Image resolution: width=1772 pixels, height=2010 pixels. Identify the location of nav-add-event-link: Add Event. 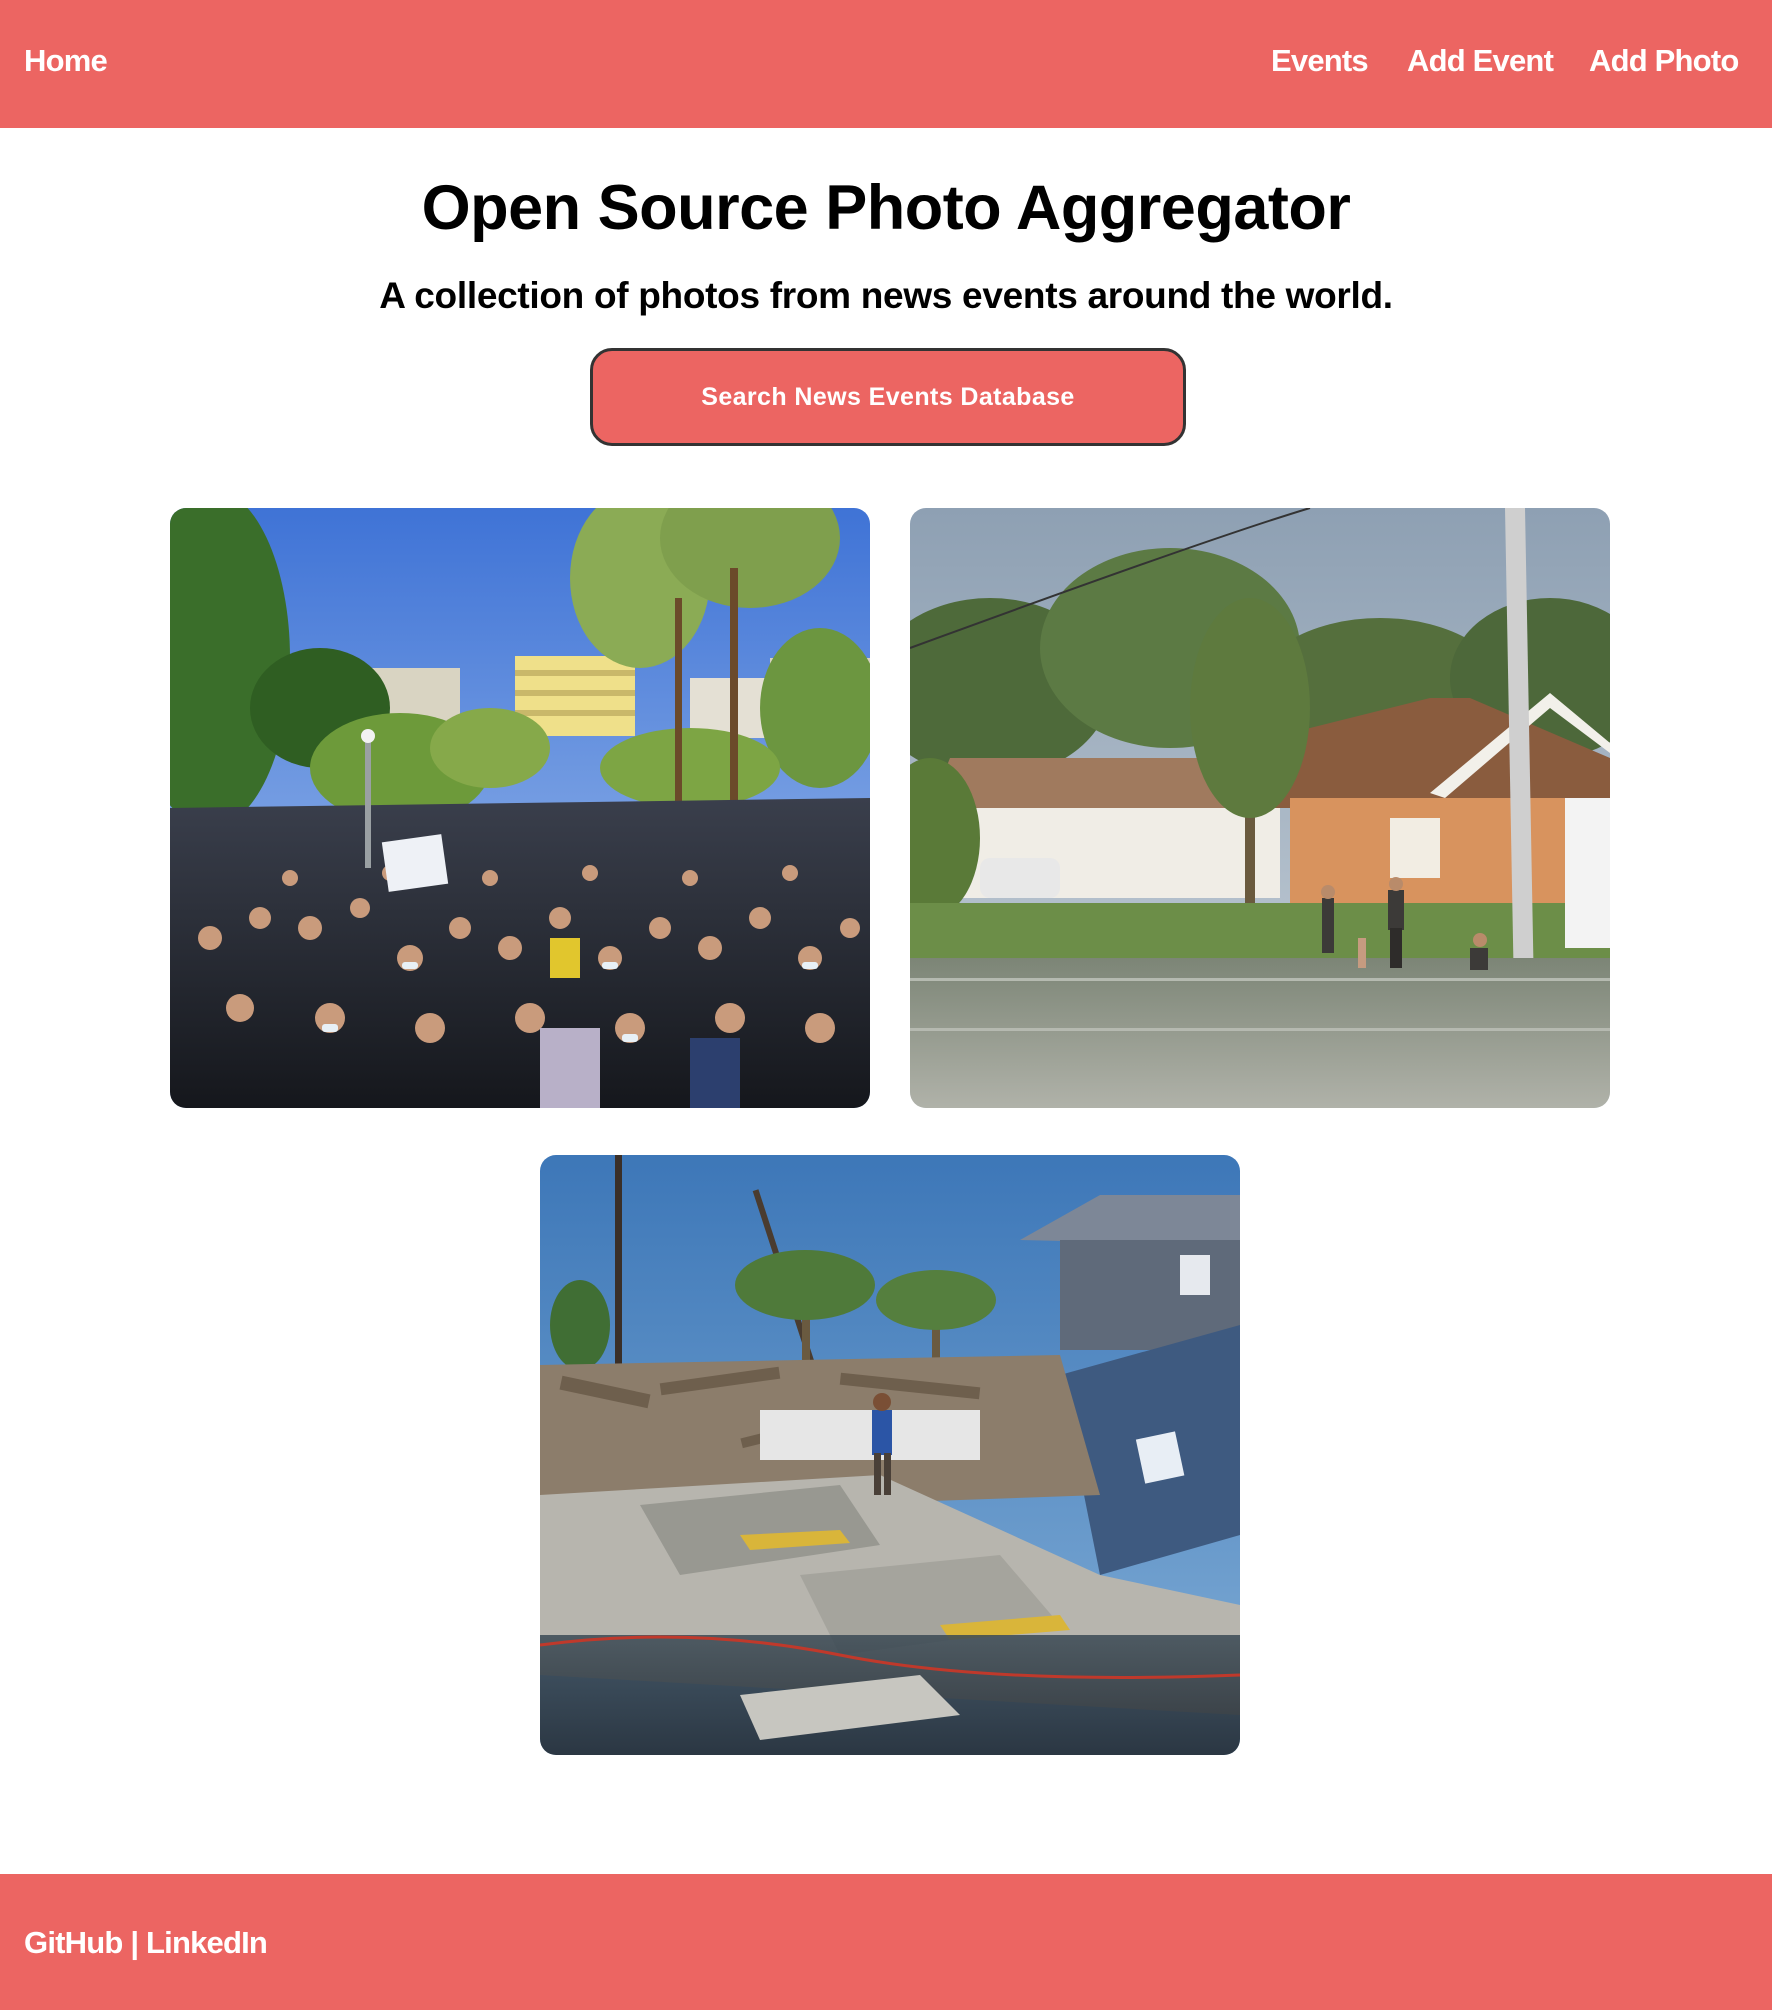
(1480, 61).